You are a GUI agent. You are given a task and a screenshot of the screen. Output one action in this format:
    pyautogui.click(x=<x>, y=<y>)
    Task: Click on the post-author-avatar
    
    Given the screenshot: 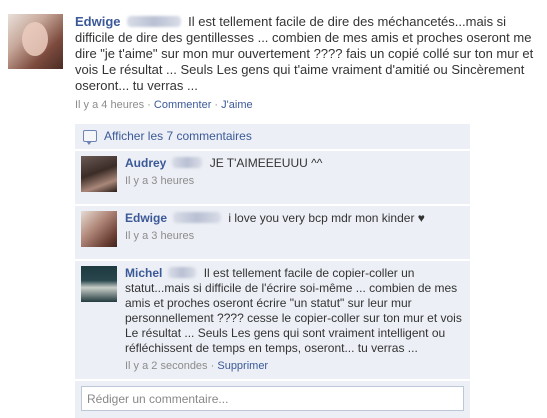 What is the action you would take?
    pyautogui.click(x=35, y=41)
    